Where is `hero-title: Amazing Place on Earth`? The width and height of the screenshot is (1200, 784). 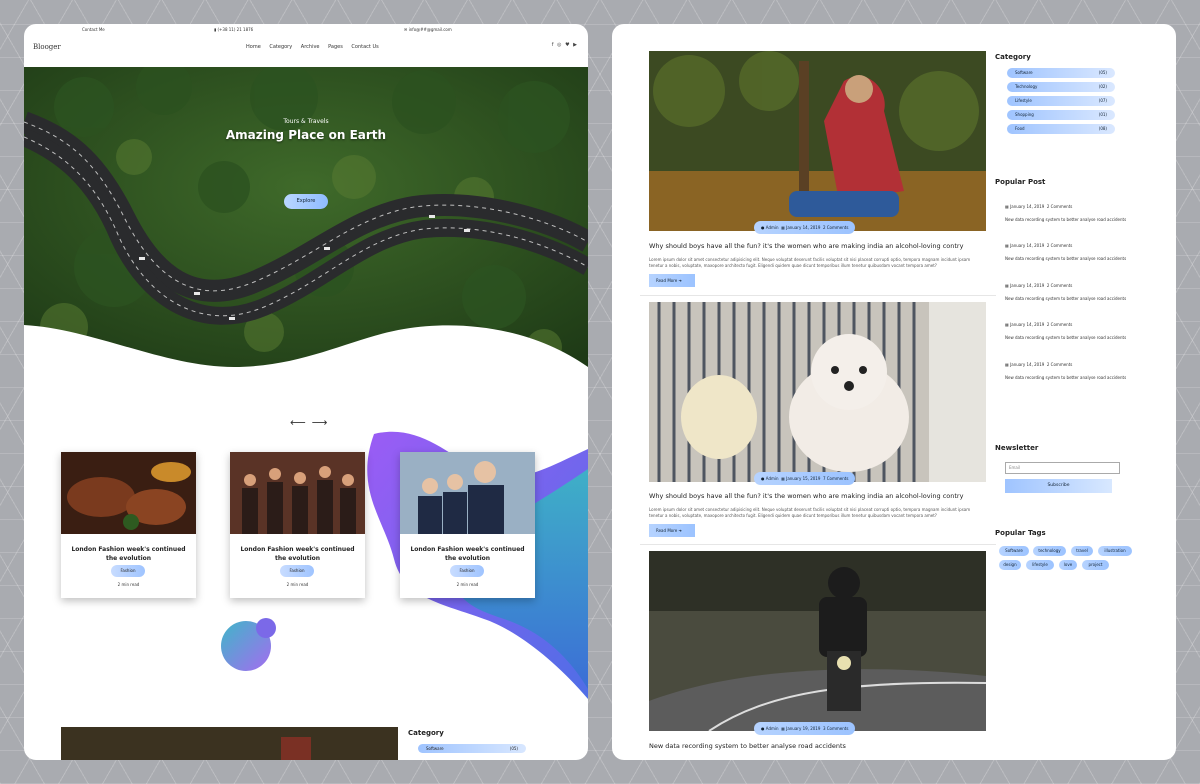 hero-title: Amazing Place on Earth is located at coordinates (306, 135).